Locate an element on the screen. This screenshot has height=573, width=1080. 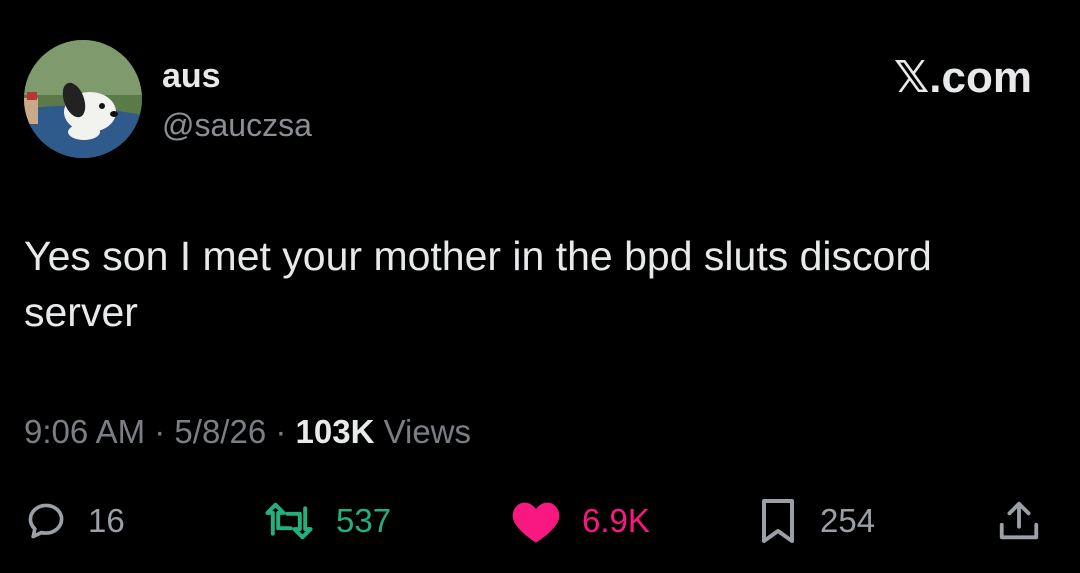
action-bar: 16 537 6.9K 254 is located at coordinates (540, 521).